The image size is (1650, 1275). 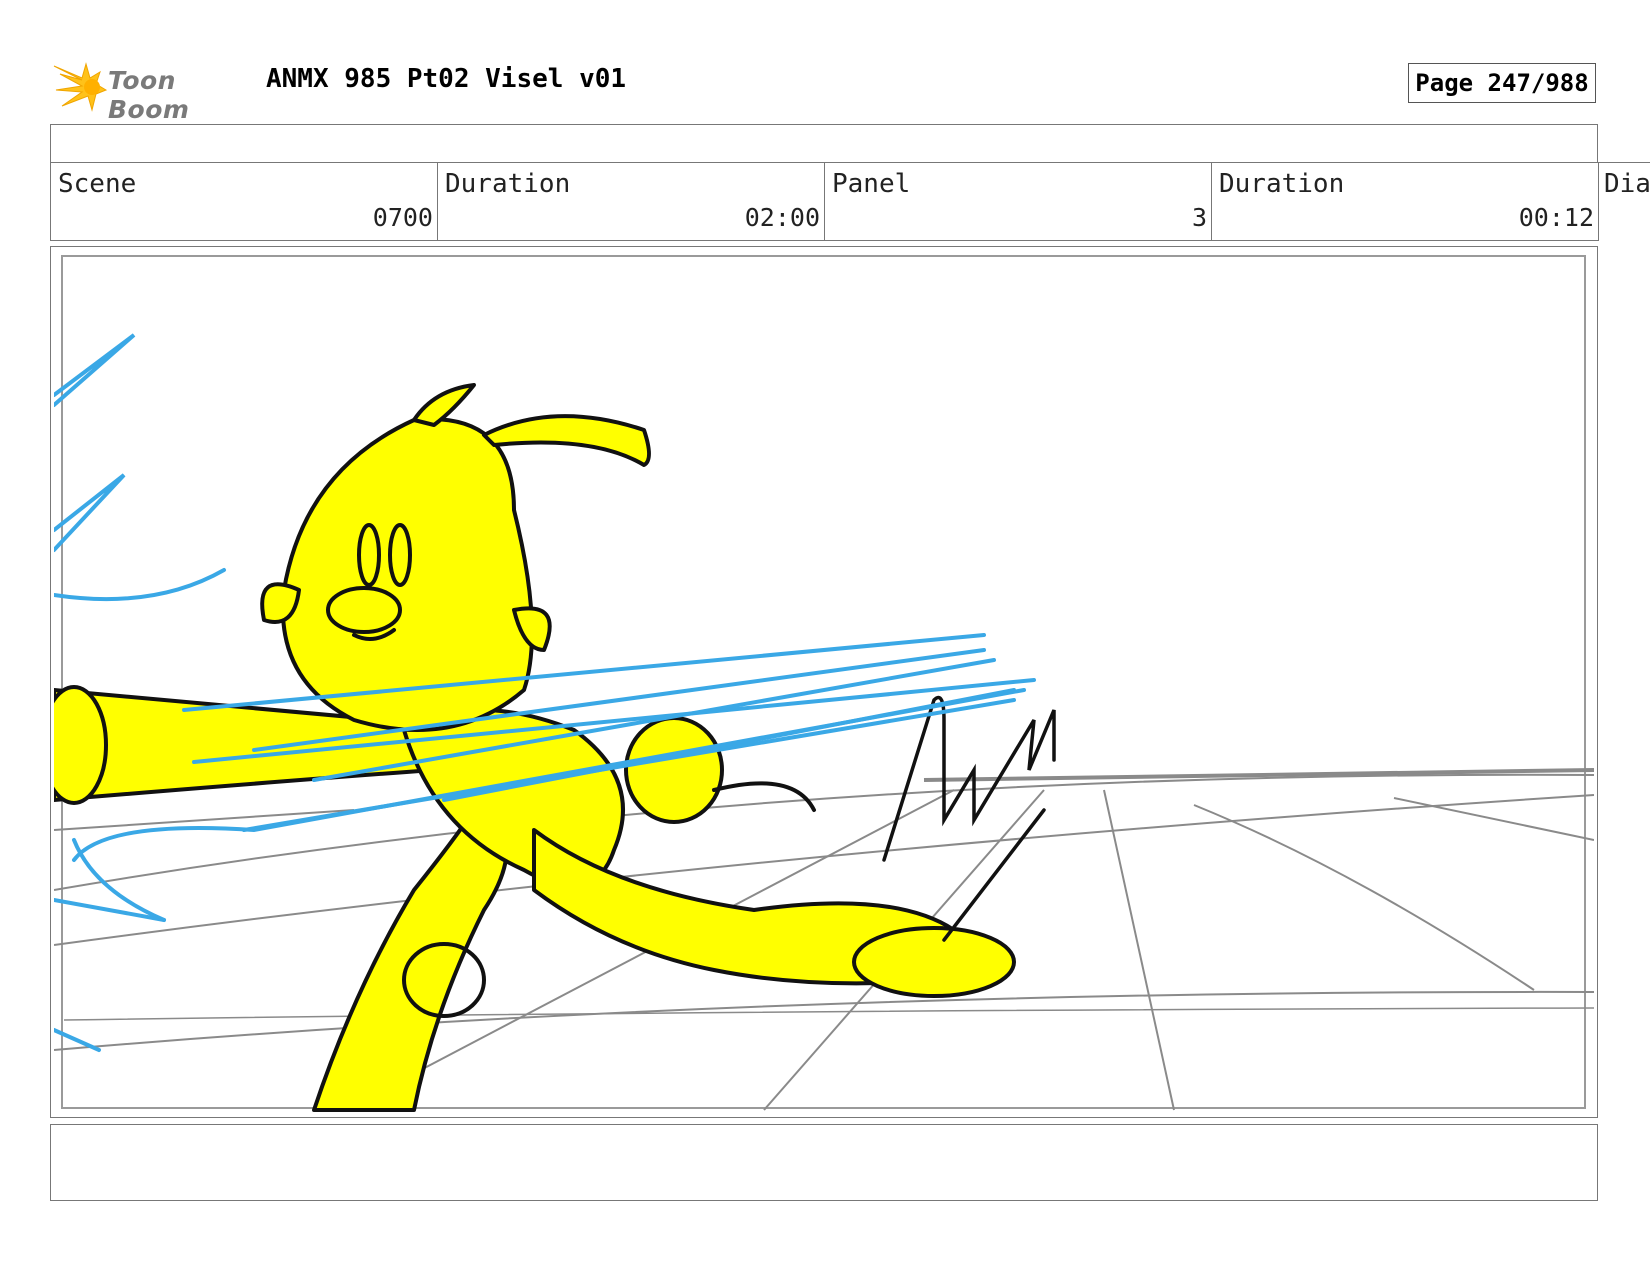 I want to click on panel-duration-value: 00:12, so click(x=1556, y=217).